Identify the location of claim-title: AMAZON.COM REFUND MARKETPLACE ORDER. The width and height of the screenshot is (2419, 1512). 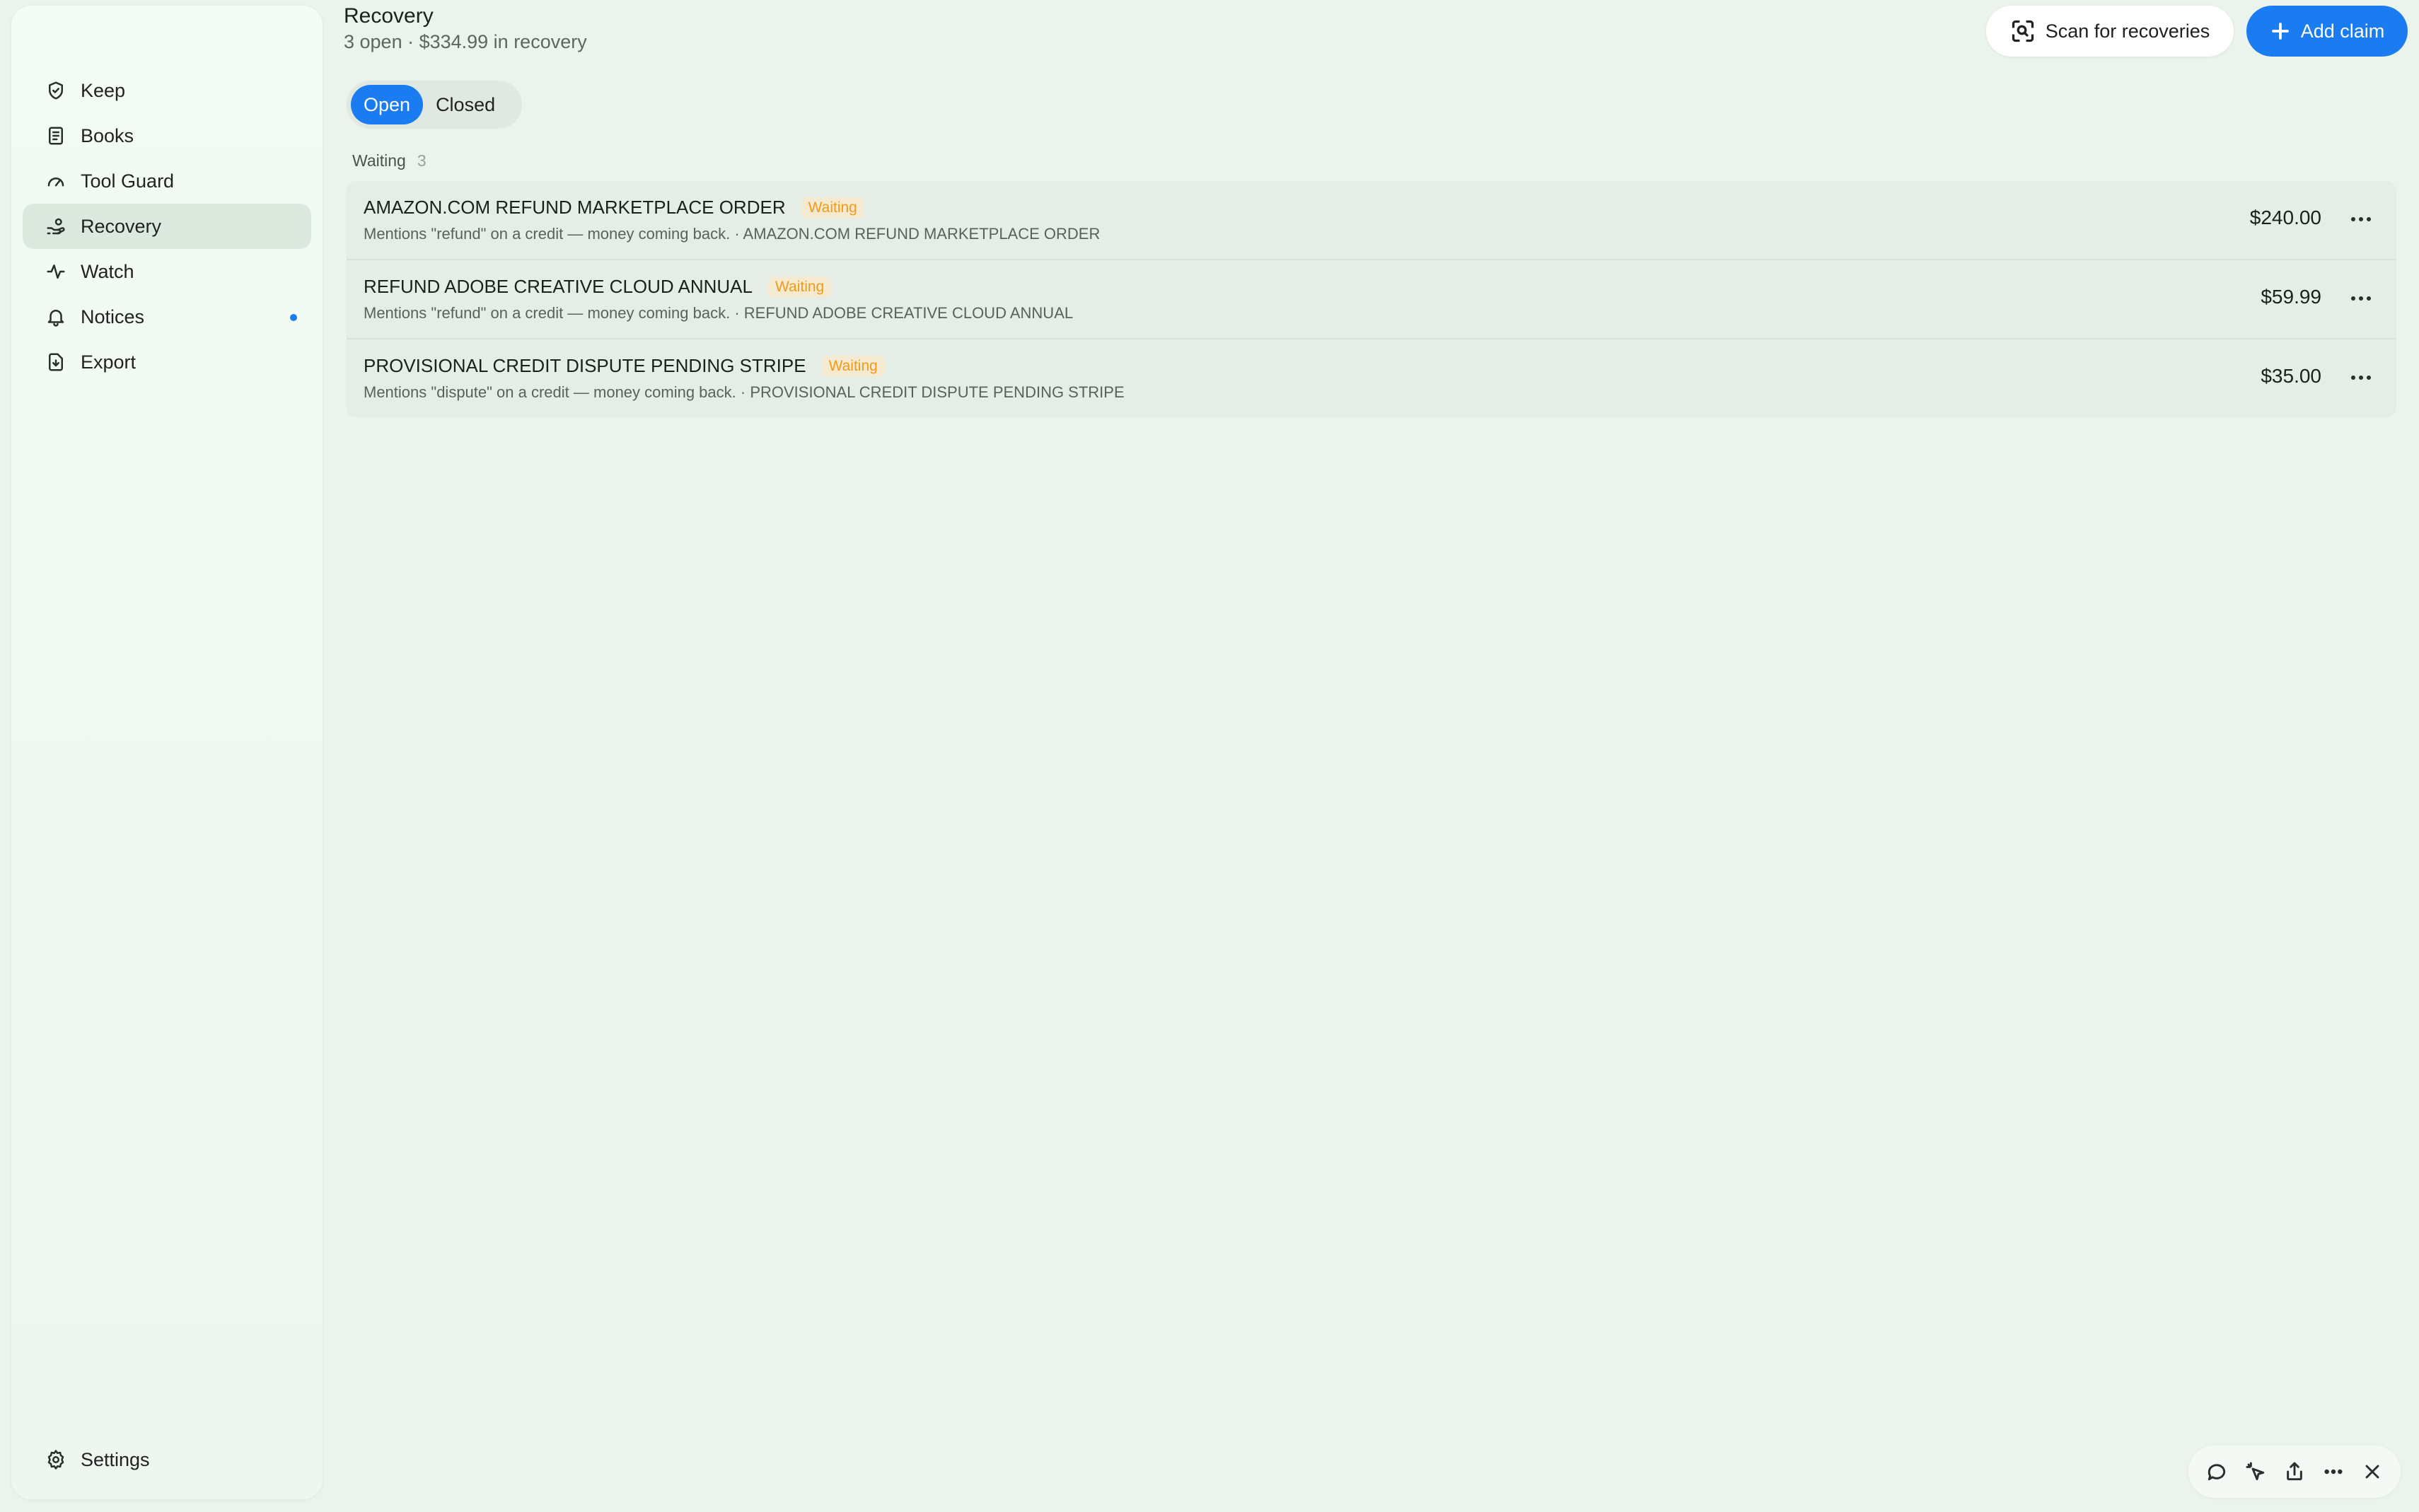
(575, 207).